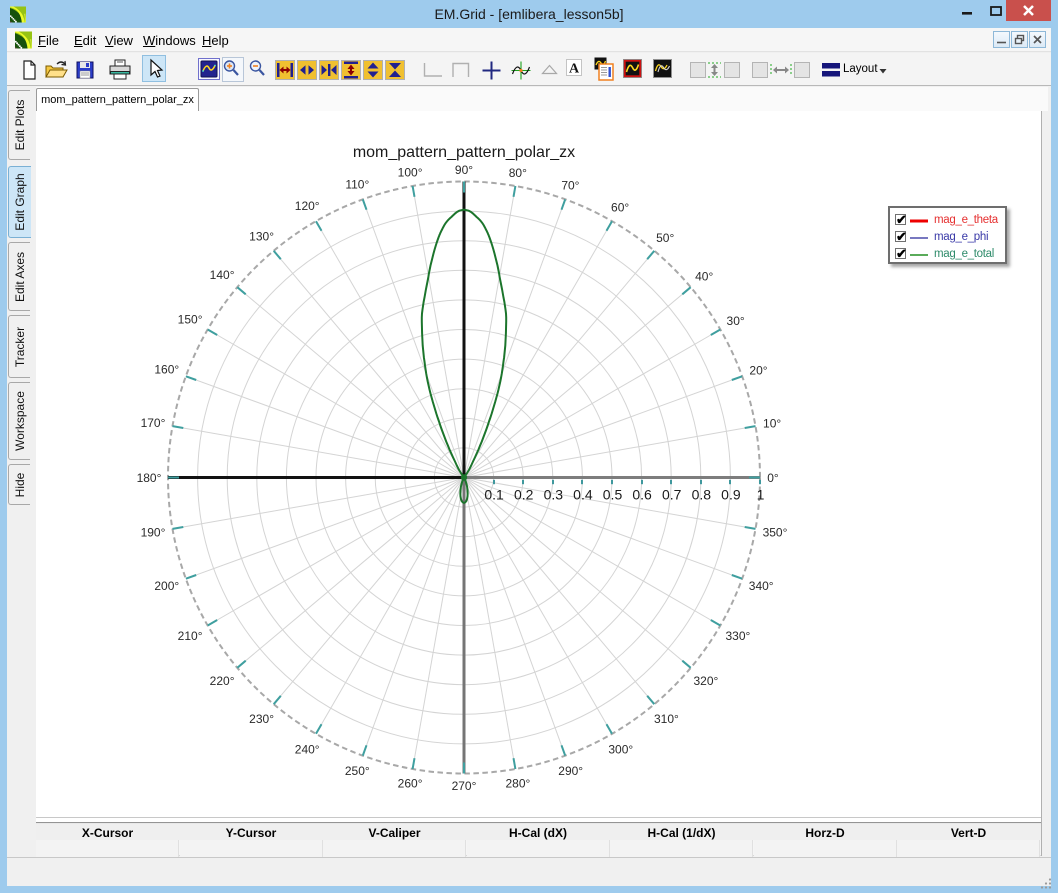 This screenshot has height=893, width=1058. What do you see at coordinates (772, 424) in the screenshot?
I see `svg-text: 10°` at bounding box center [772, 424].